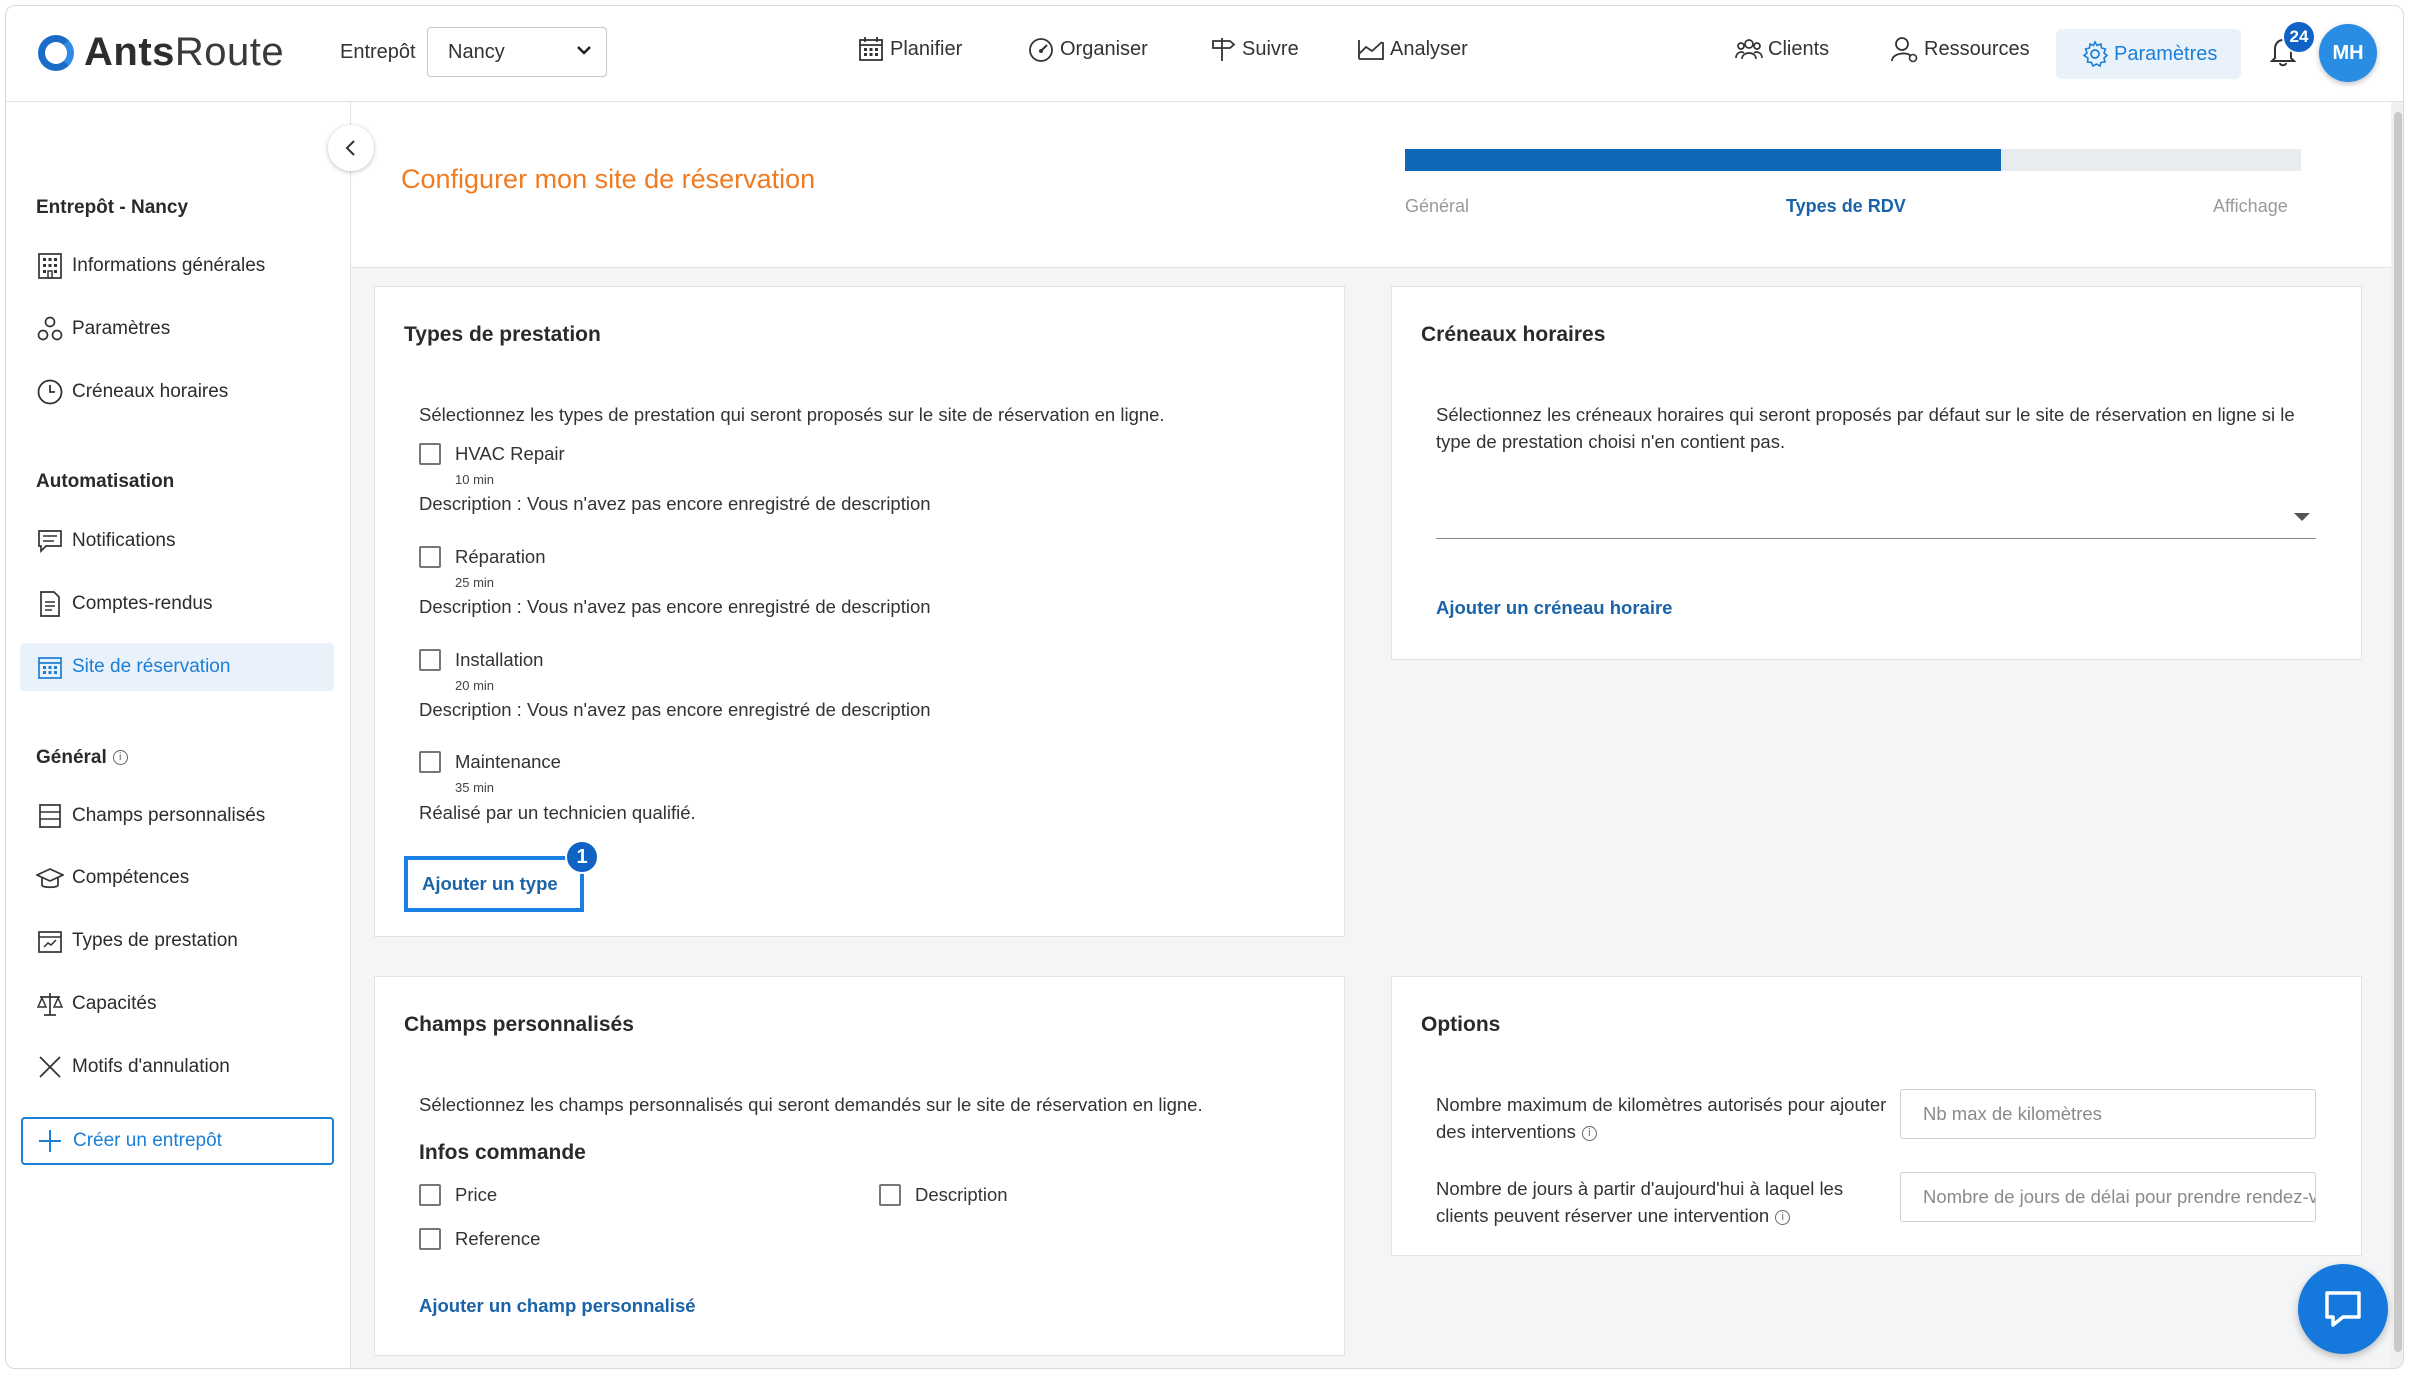 Image resolution: width=2409 pixels, height=1374 pixels. Describe the element at coordinates (1876, 518) in the screenshot. I see `time-slot-select` at that location.